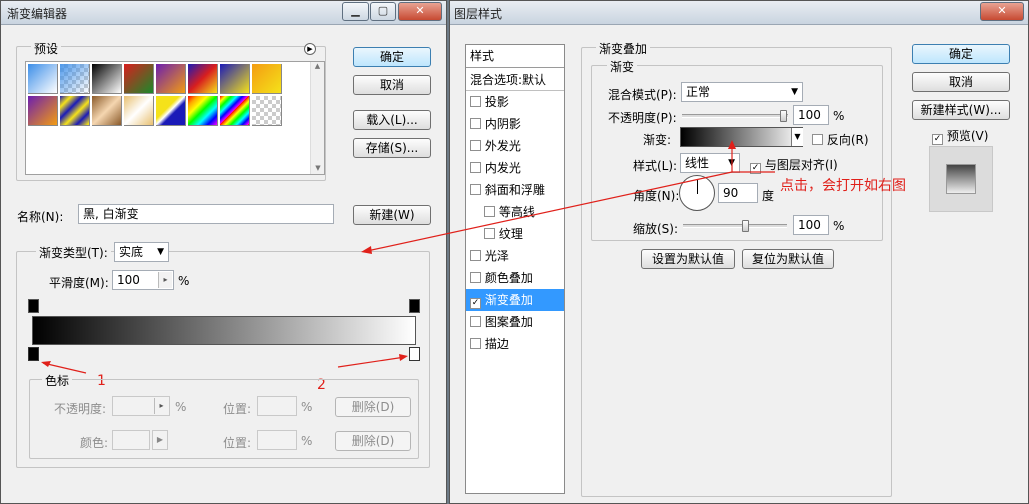 The width and height of the screenshot is (1029, 504). Describe the element at coordinates (710, 163) in the screenshot. I see `style-select: 线性 ▼` at that location.